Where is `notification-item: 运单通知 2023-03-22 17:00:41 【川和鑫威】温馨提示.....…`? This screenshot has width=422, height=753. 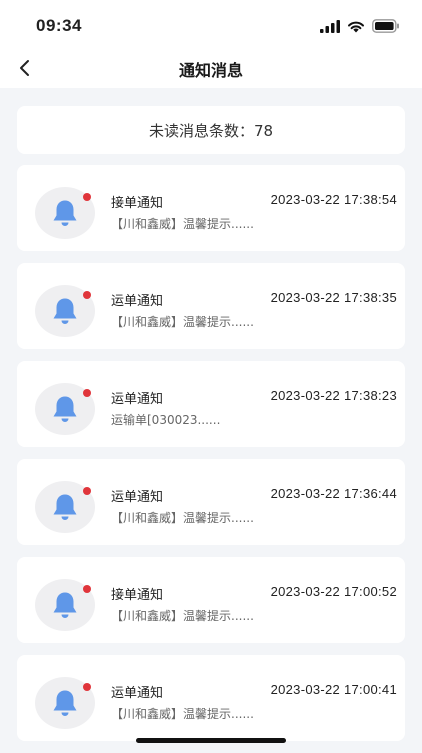
notification-item: 运单通知 2023-03-22 17:00:41 【川和鑫威】温馨提示.....… is located at coordinates (211, 698).